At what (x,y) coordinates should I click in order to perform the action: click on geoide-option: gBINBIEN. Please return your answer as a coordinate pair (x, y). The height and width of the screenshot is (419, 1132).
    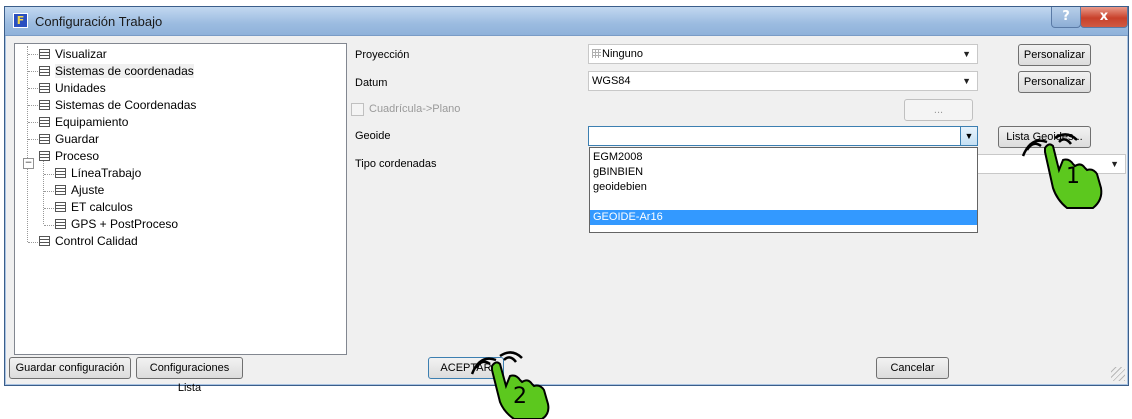
    Looking at the image, I should click on (618, 172).